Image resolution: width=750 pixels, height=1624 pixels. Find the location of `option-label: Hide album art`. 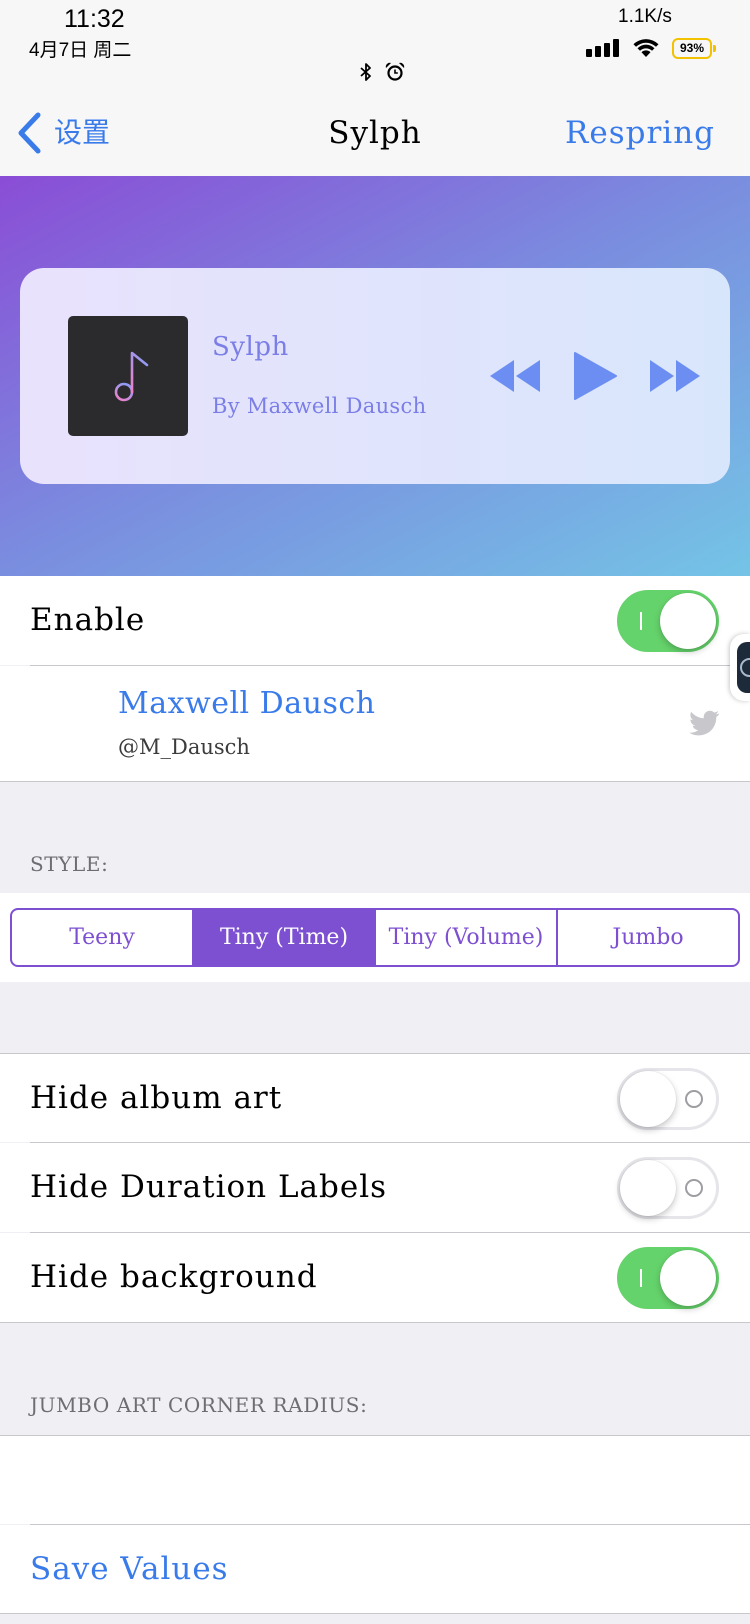

option-label: Hide album art is located at coordinates (156, 1098).